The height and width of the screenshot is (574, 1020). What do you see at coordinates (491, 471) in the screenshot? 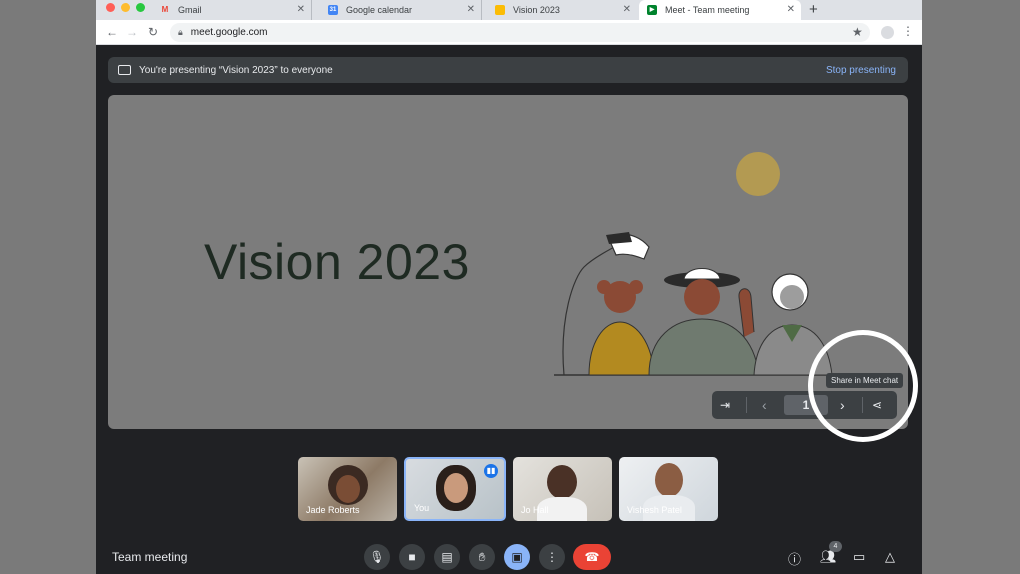
I see `speaking-indicator-icon: ▮▮` at bounding box center [491, 471].